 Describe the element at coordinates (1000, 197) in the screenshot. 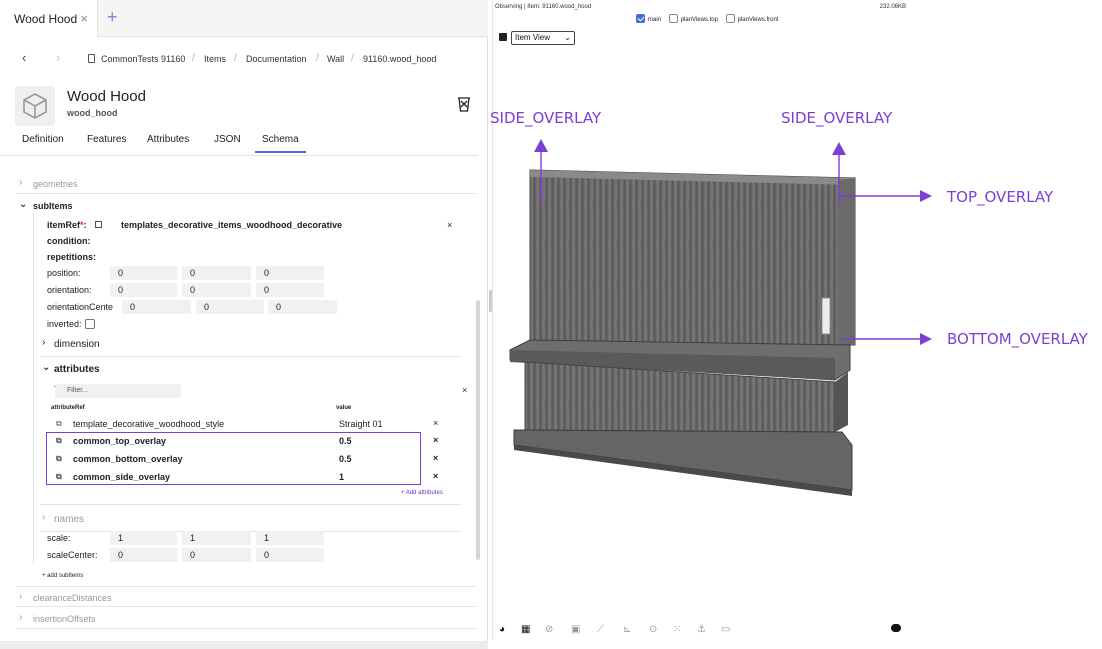

I see `top-overlay-label: TOP_OVERLAY` at that location.